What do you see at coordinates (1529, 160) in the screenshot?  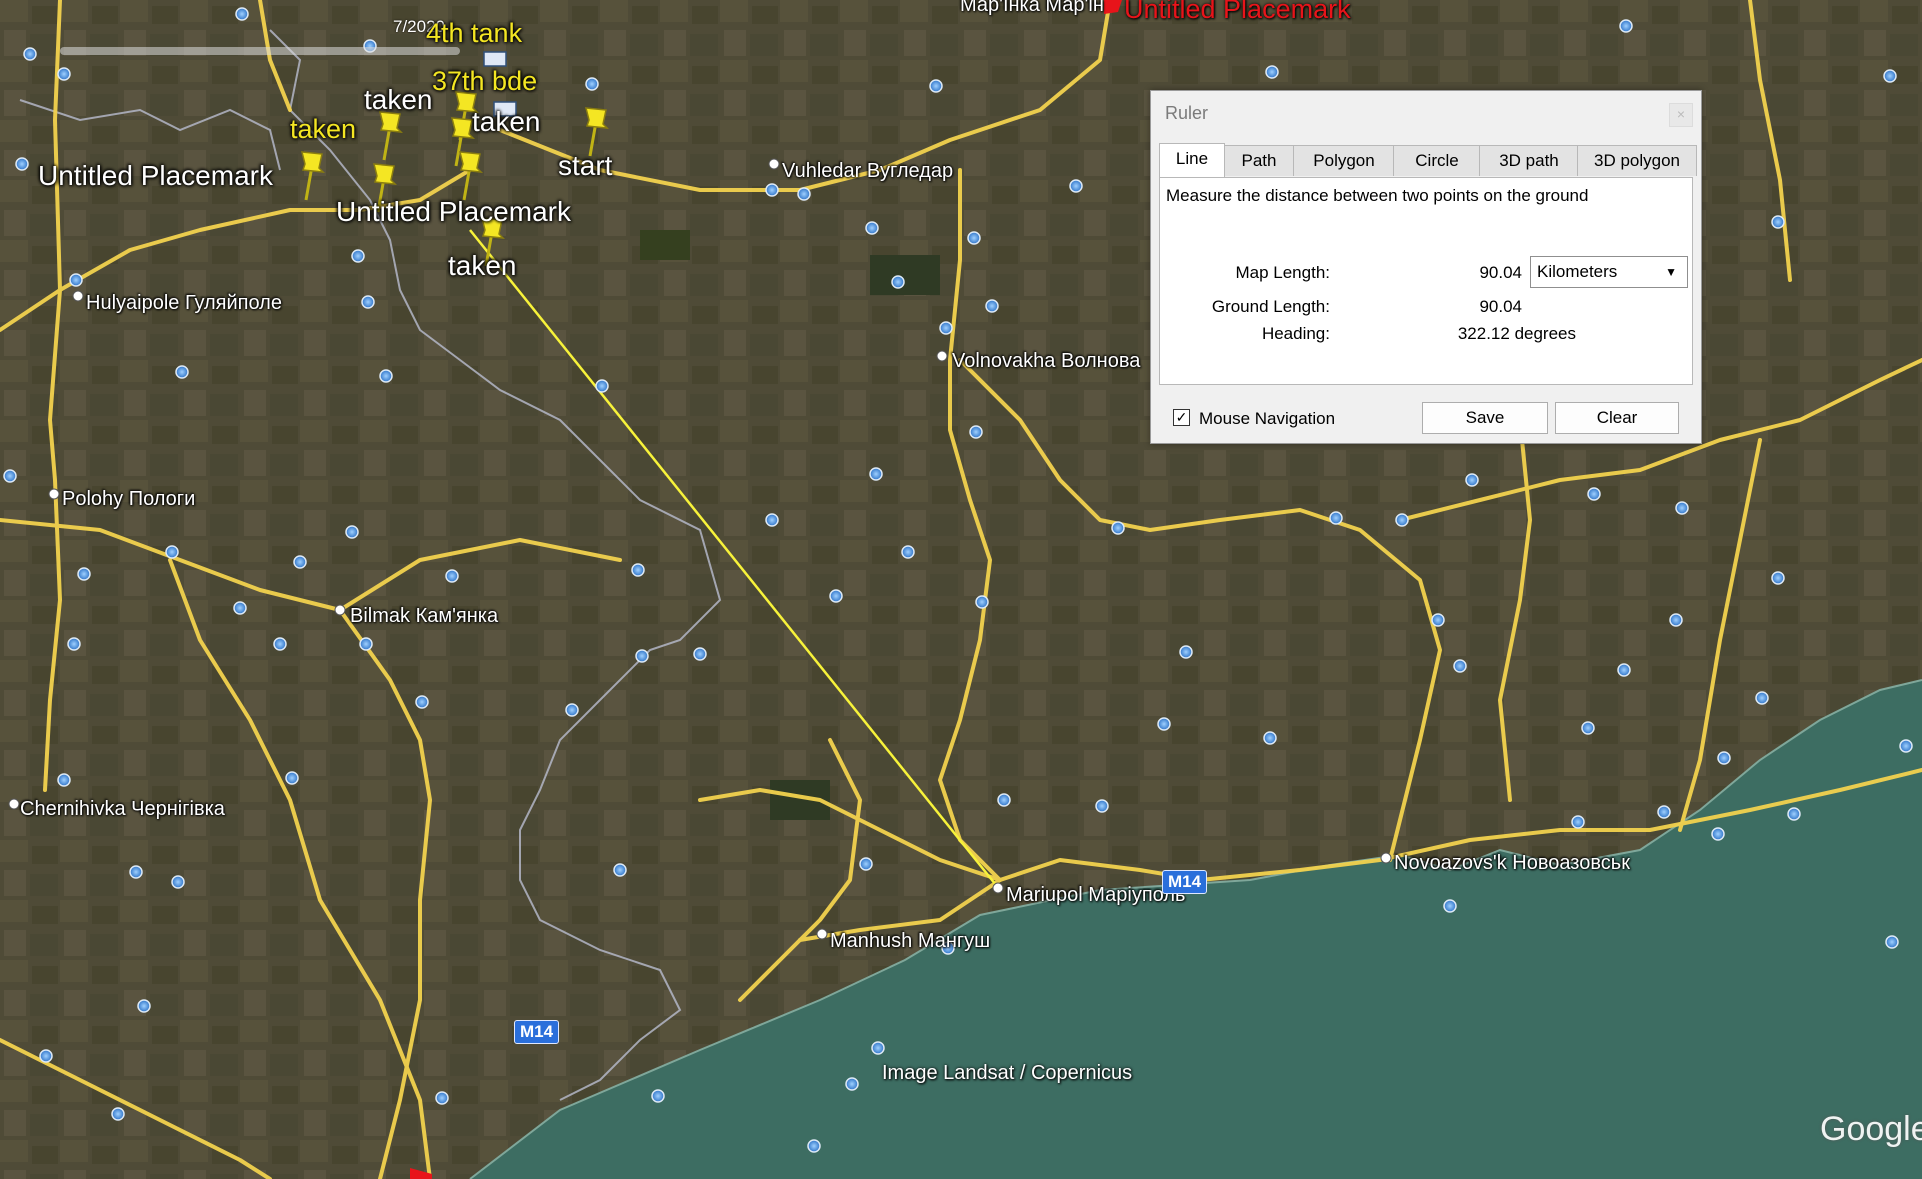 I see `tab-3d-path: 3D path` at bounding box center [1529, 160].